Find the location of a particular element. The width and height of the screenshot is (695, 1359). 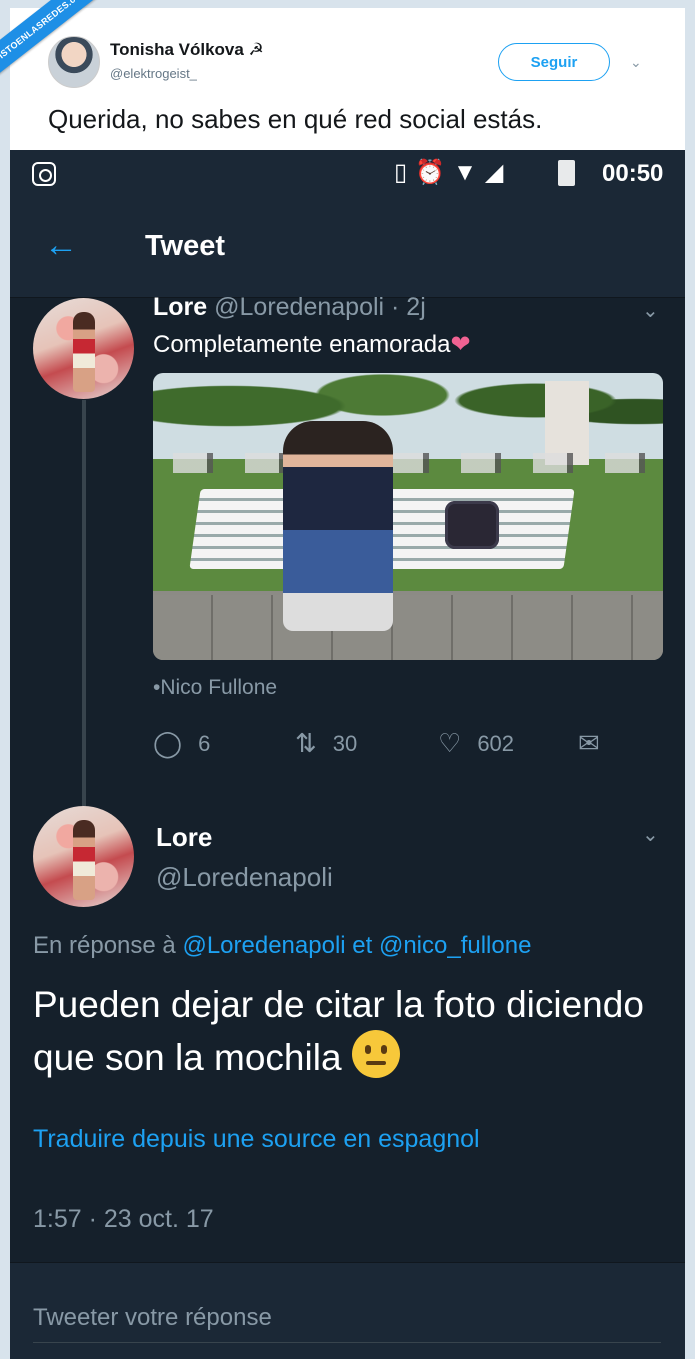

heart-emoji: ❤ is located at coordinates (460, 344).